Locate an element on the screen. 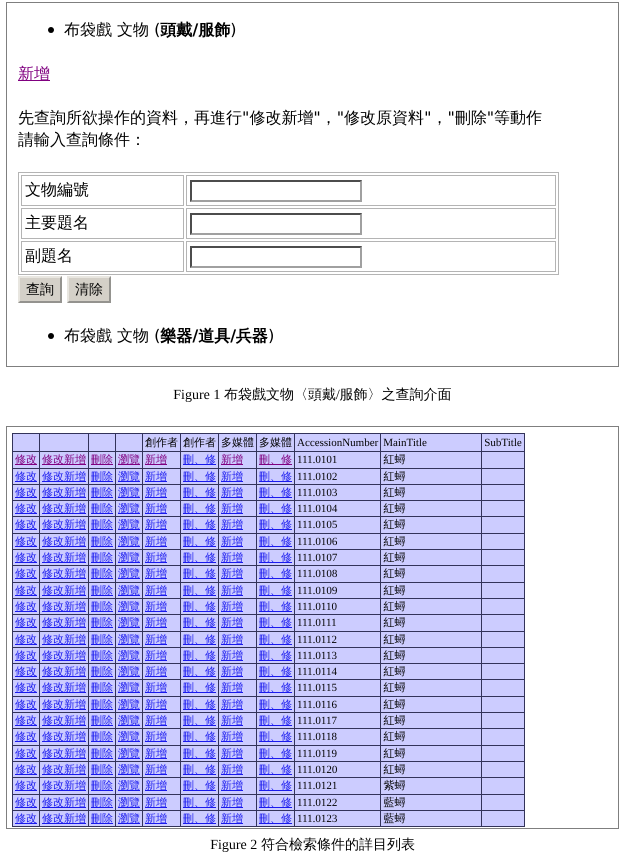  table-cell: 111.0117 is located at coordinates (337, 720).